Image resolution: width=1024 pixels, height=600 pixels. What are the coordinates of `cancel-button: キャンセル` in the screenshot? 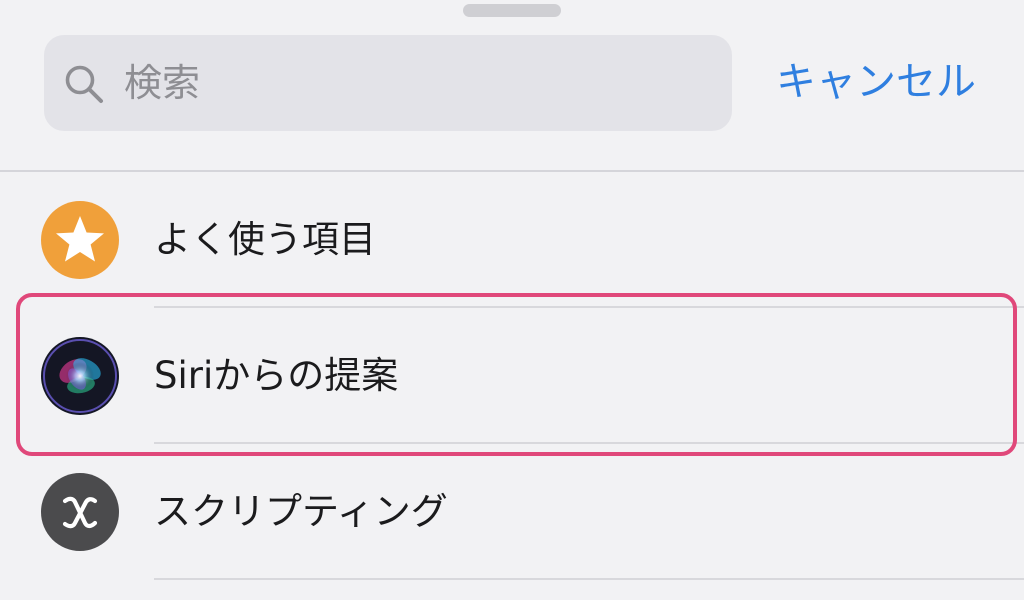 It's located at (876, 82).